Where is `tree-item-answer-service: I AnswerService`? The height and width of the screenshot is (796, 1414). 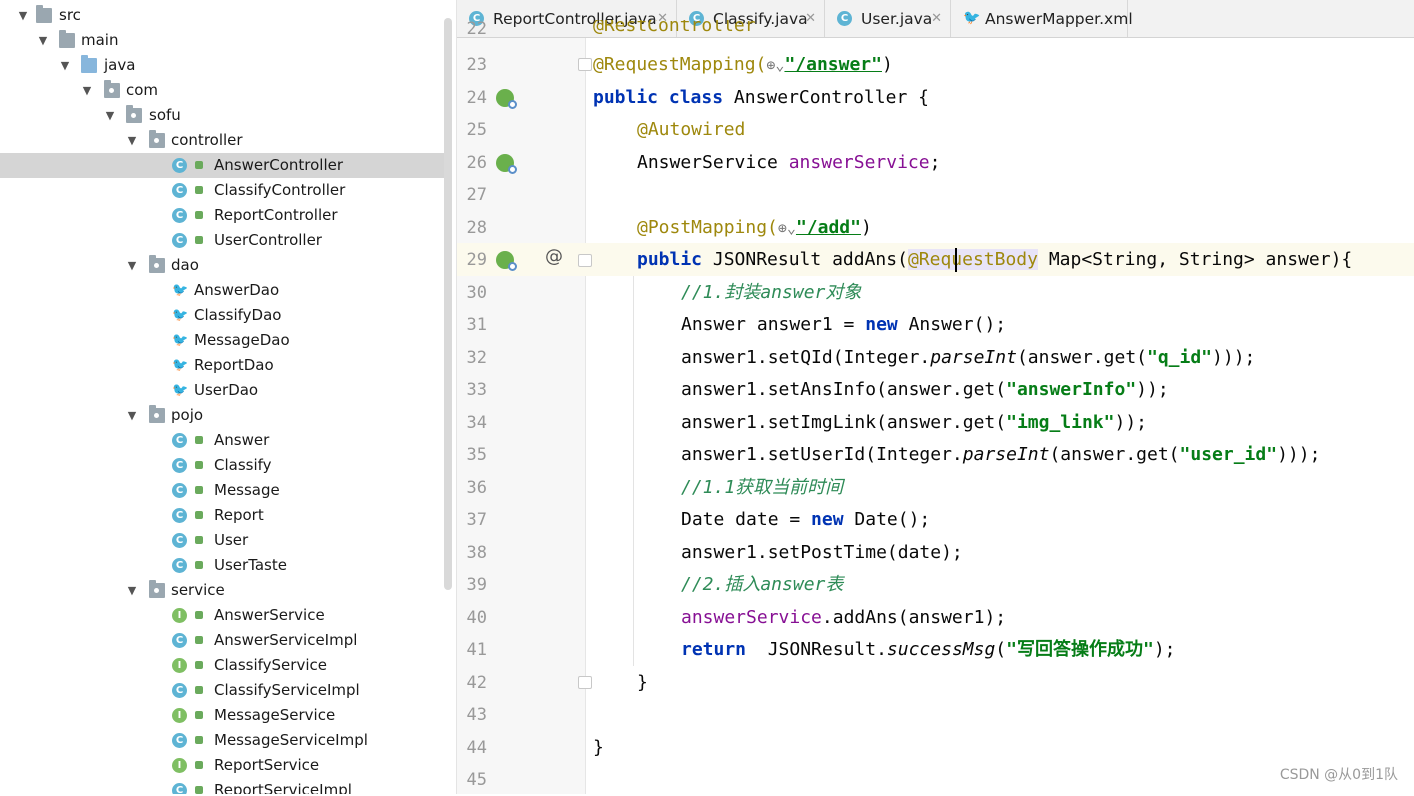 tree-item-answer-service: I AnswerService is located at coordinates (222, 615).